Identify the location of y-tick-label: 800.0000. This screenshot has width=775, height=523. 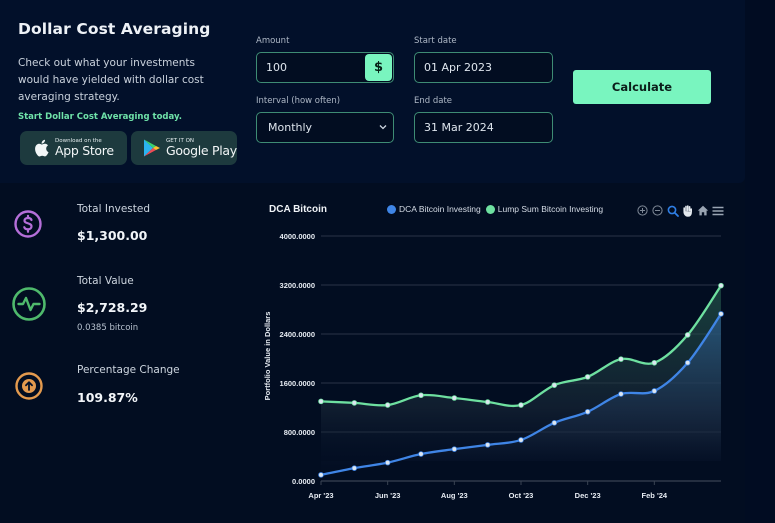
(299, 432).